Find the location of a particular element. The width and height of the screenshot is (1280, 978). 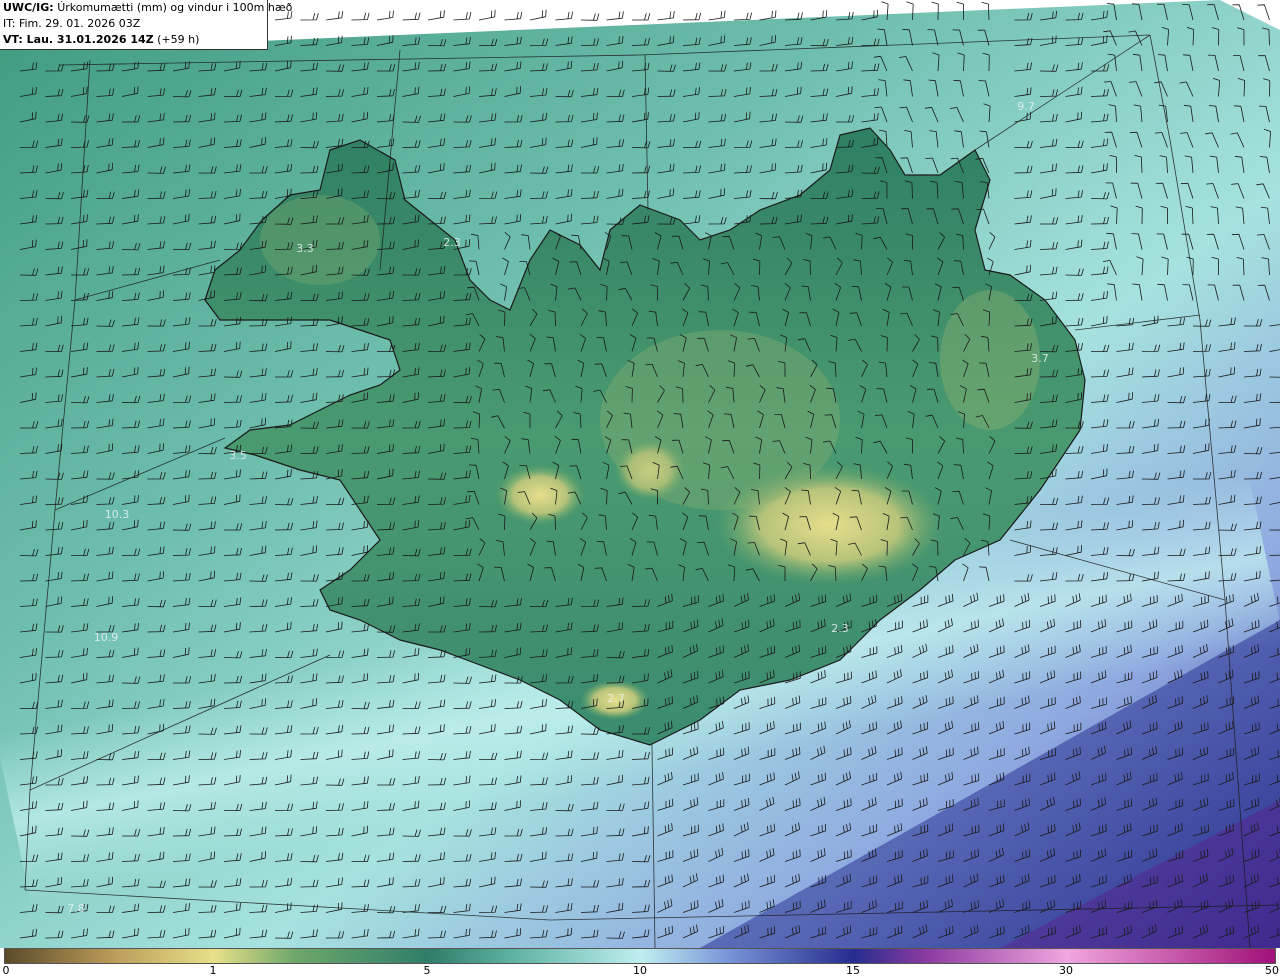

value-vatnajokull-south: 2.3 is located at coordinates (840, 628).